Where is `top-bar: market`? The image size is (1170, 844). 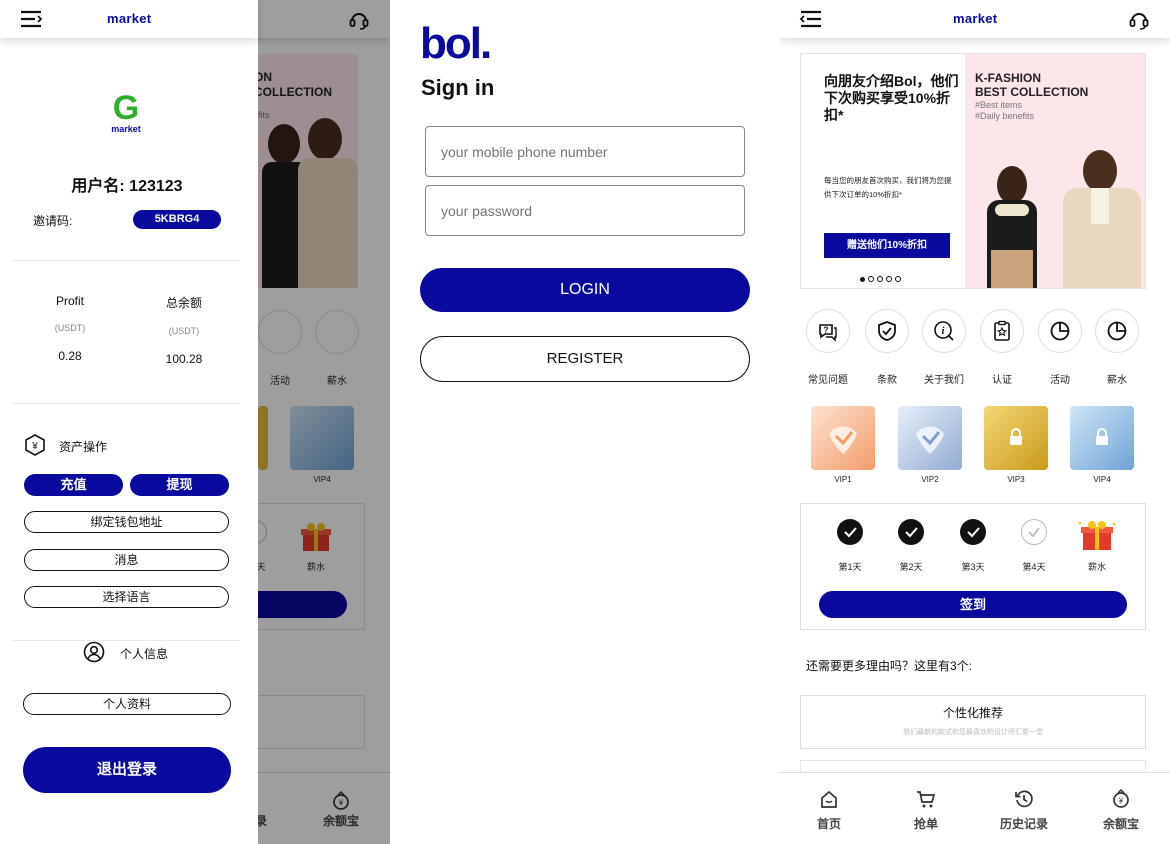
top-bar: market is located at coordinates (975, 19).